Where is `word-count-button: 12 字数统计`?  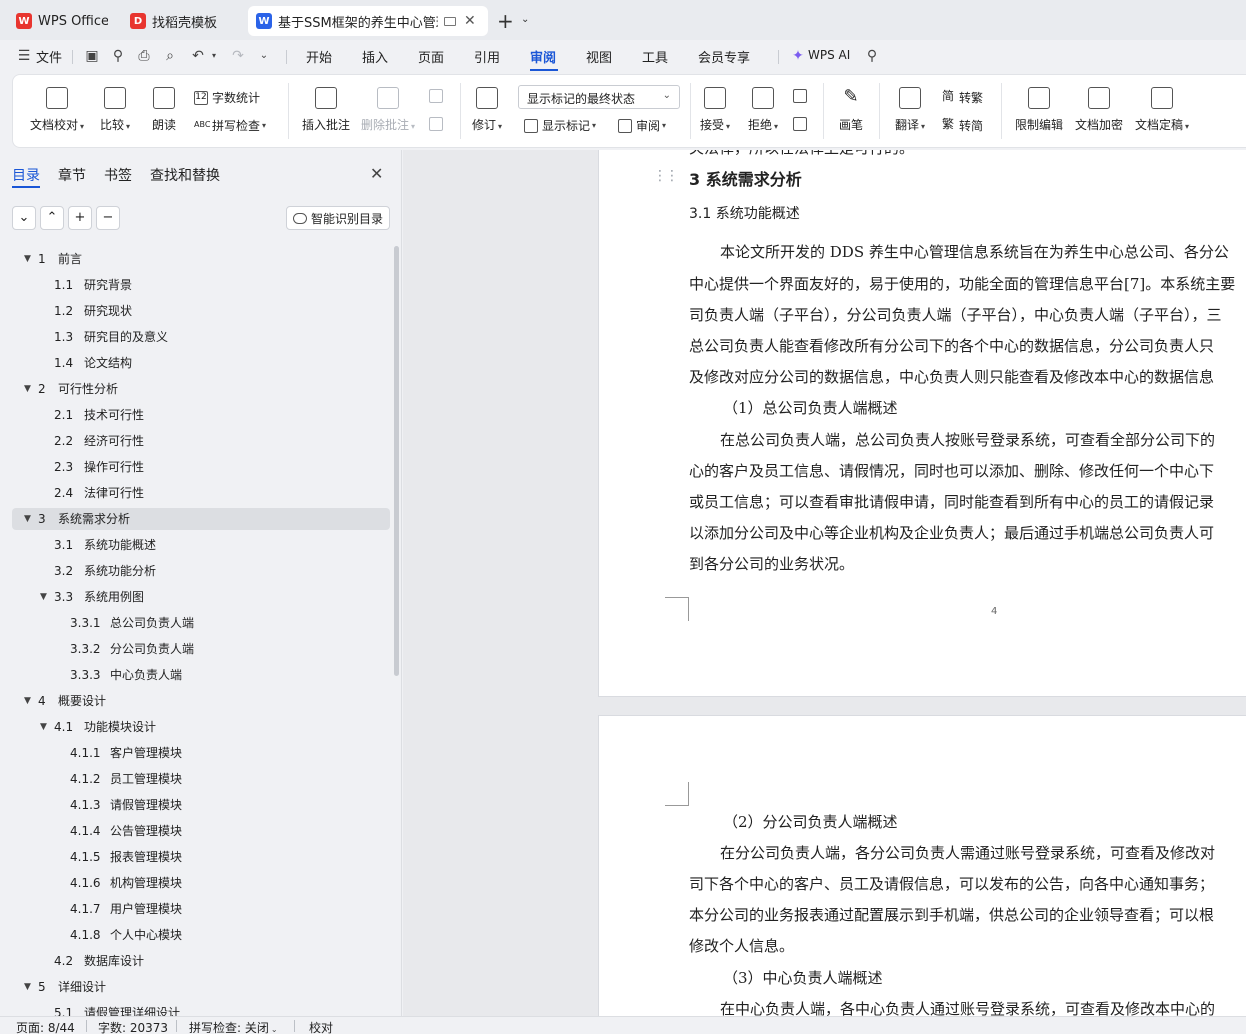 word-count-button: 12 字数统计 is located at coordinates (227, 97).